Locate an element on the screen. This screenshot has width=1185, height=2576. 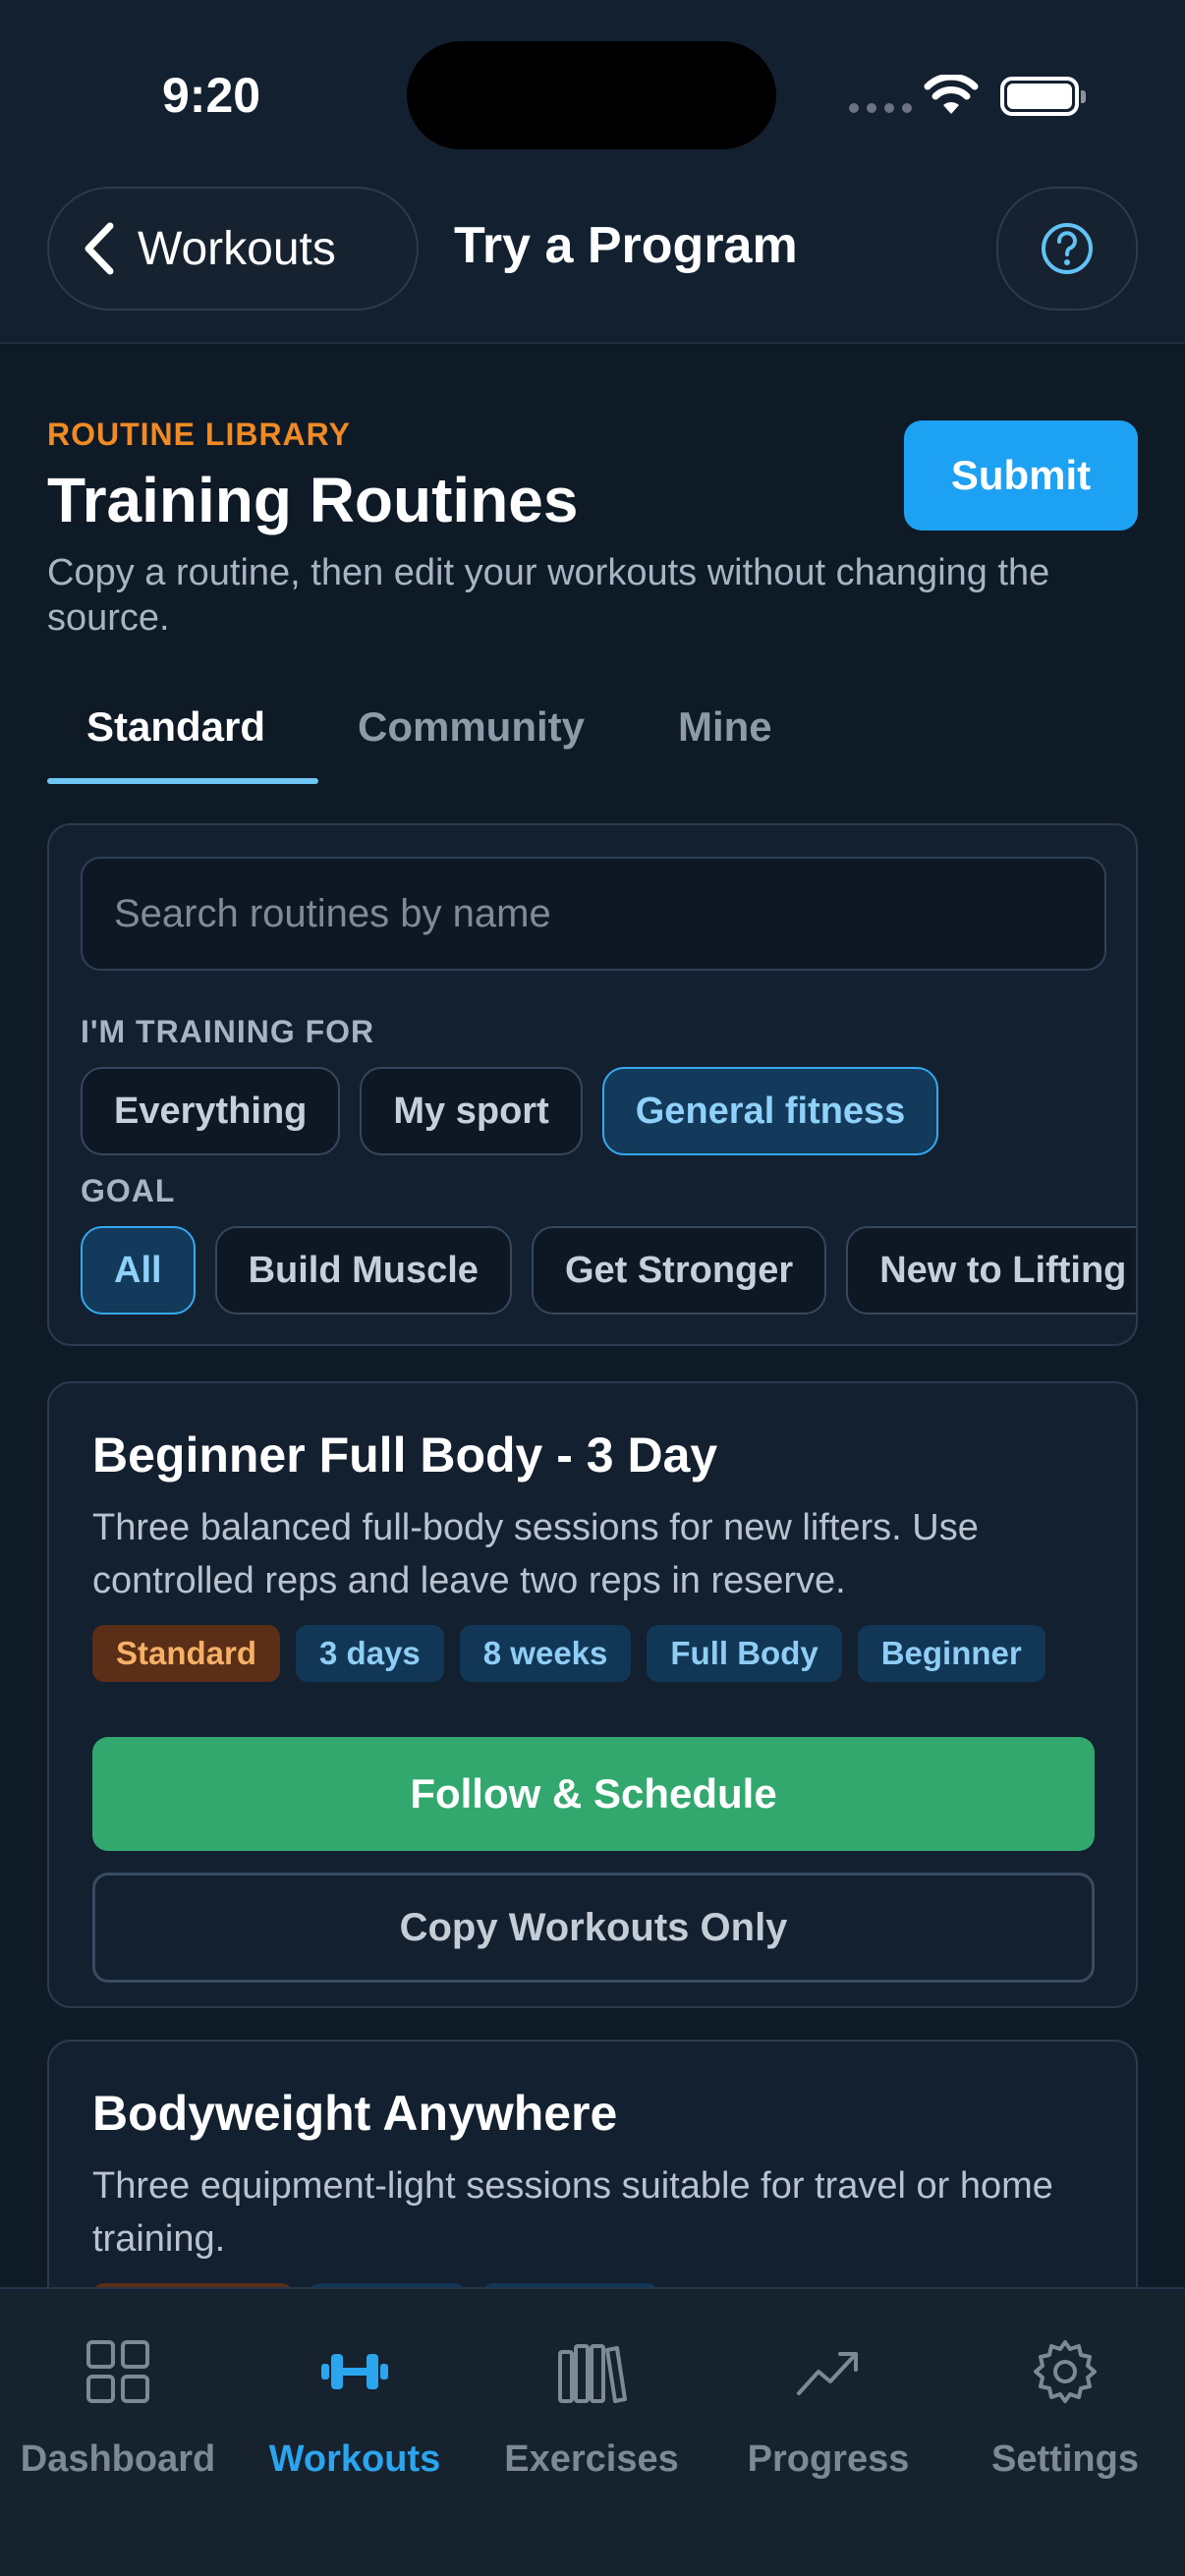
badge-source: Standard is located at coordinates (186, 1653).